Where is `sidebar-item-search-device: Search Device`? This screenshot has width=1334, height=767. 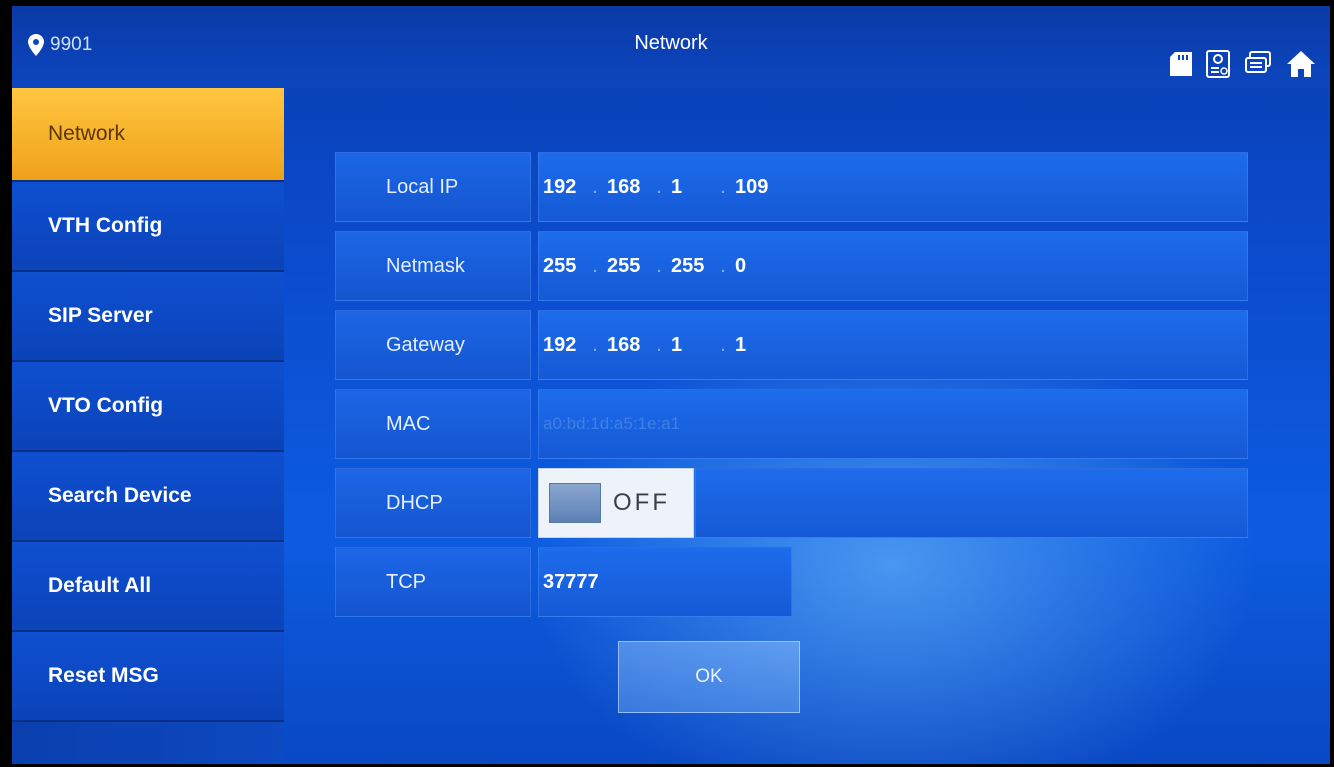
sidebar-item-search-device: Search Device is located at coordinates (148, 497).